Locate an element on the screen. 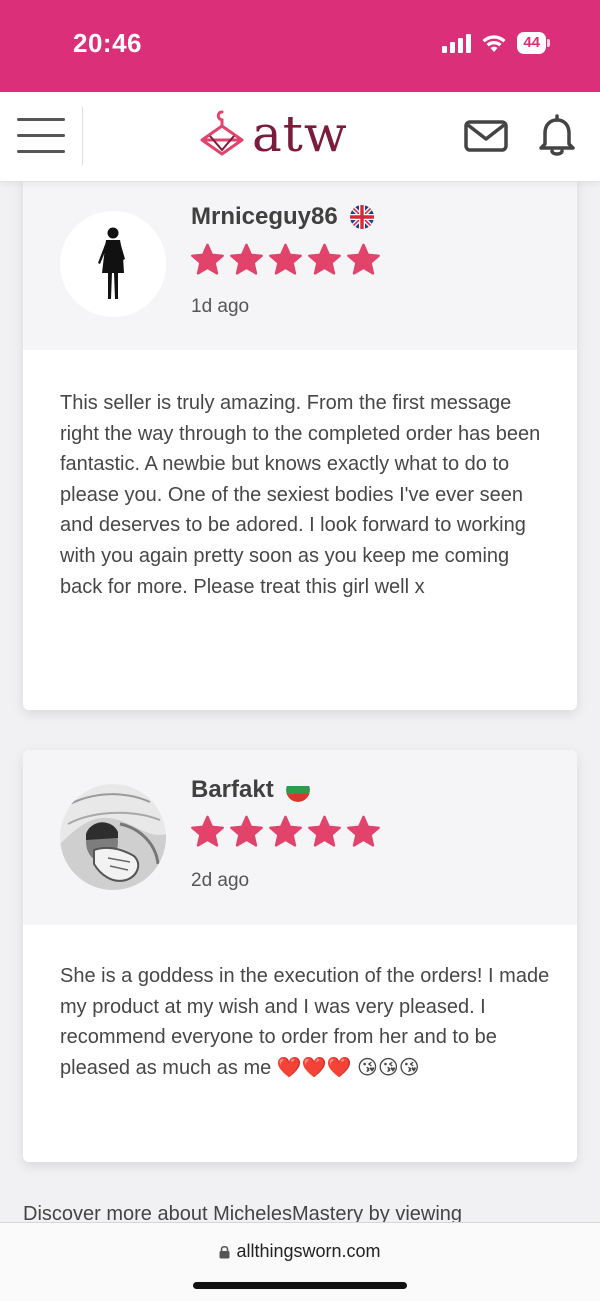 This screenshot has height=1301, width=600. status-bar: 20:46 44 is located at coordinates (300, 46).